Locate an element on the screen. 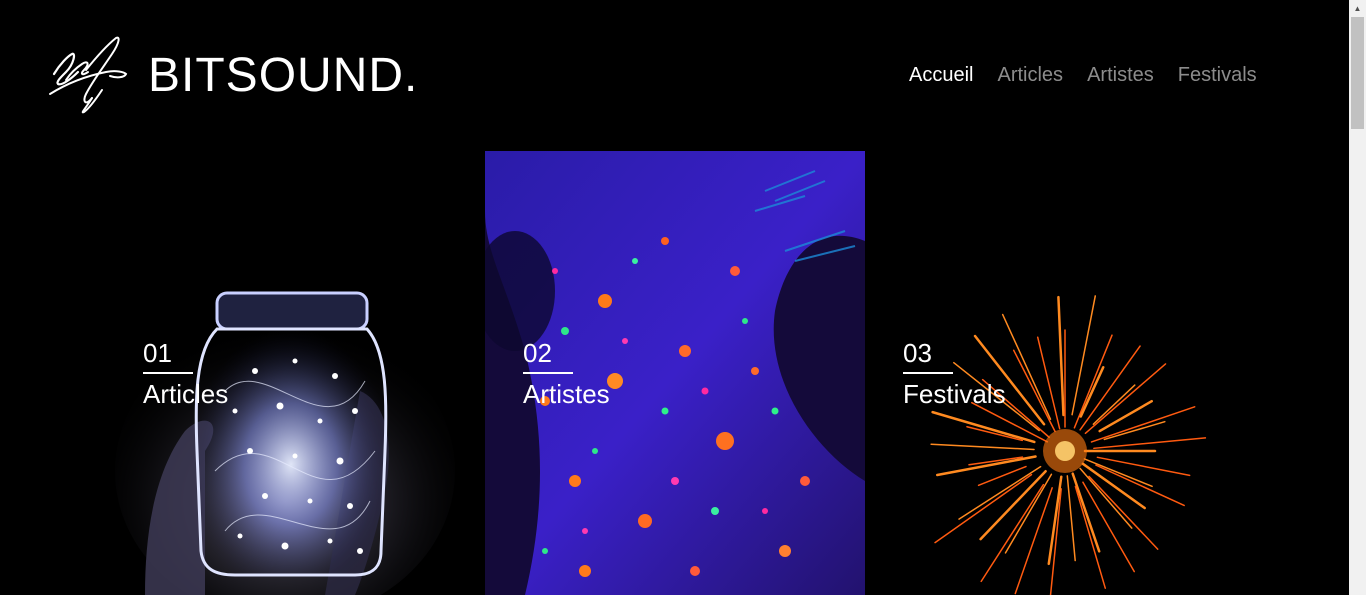 This screenshot has height=595, width=1366. signature-icon is located at coordinates (88, 75).